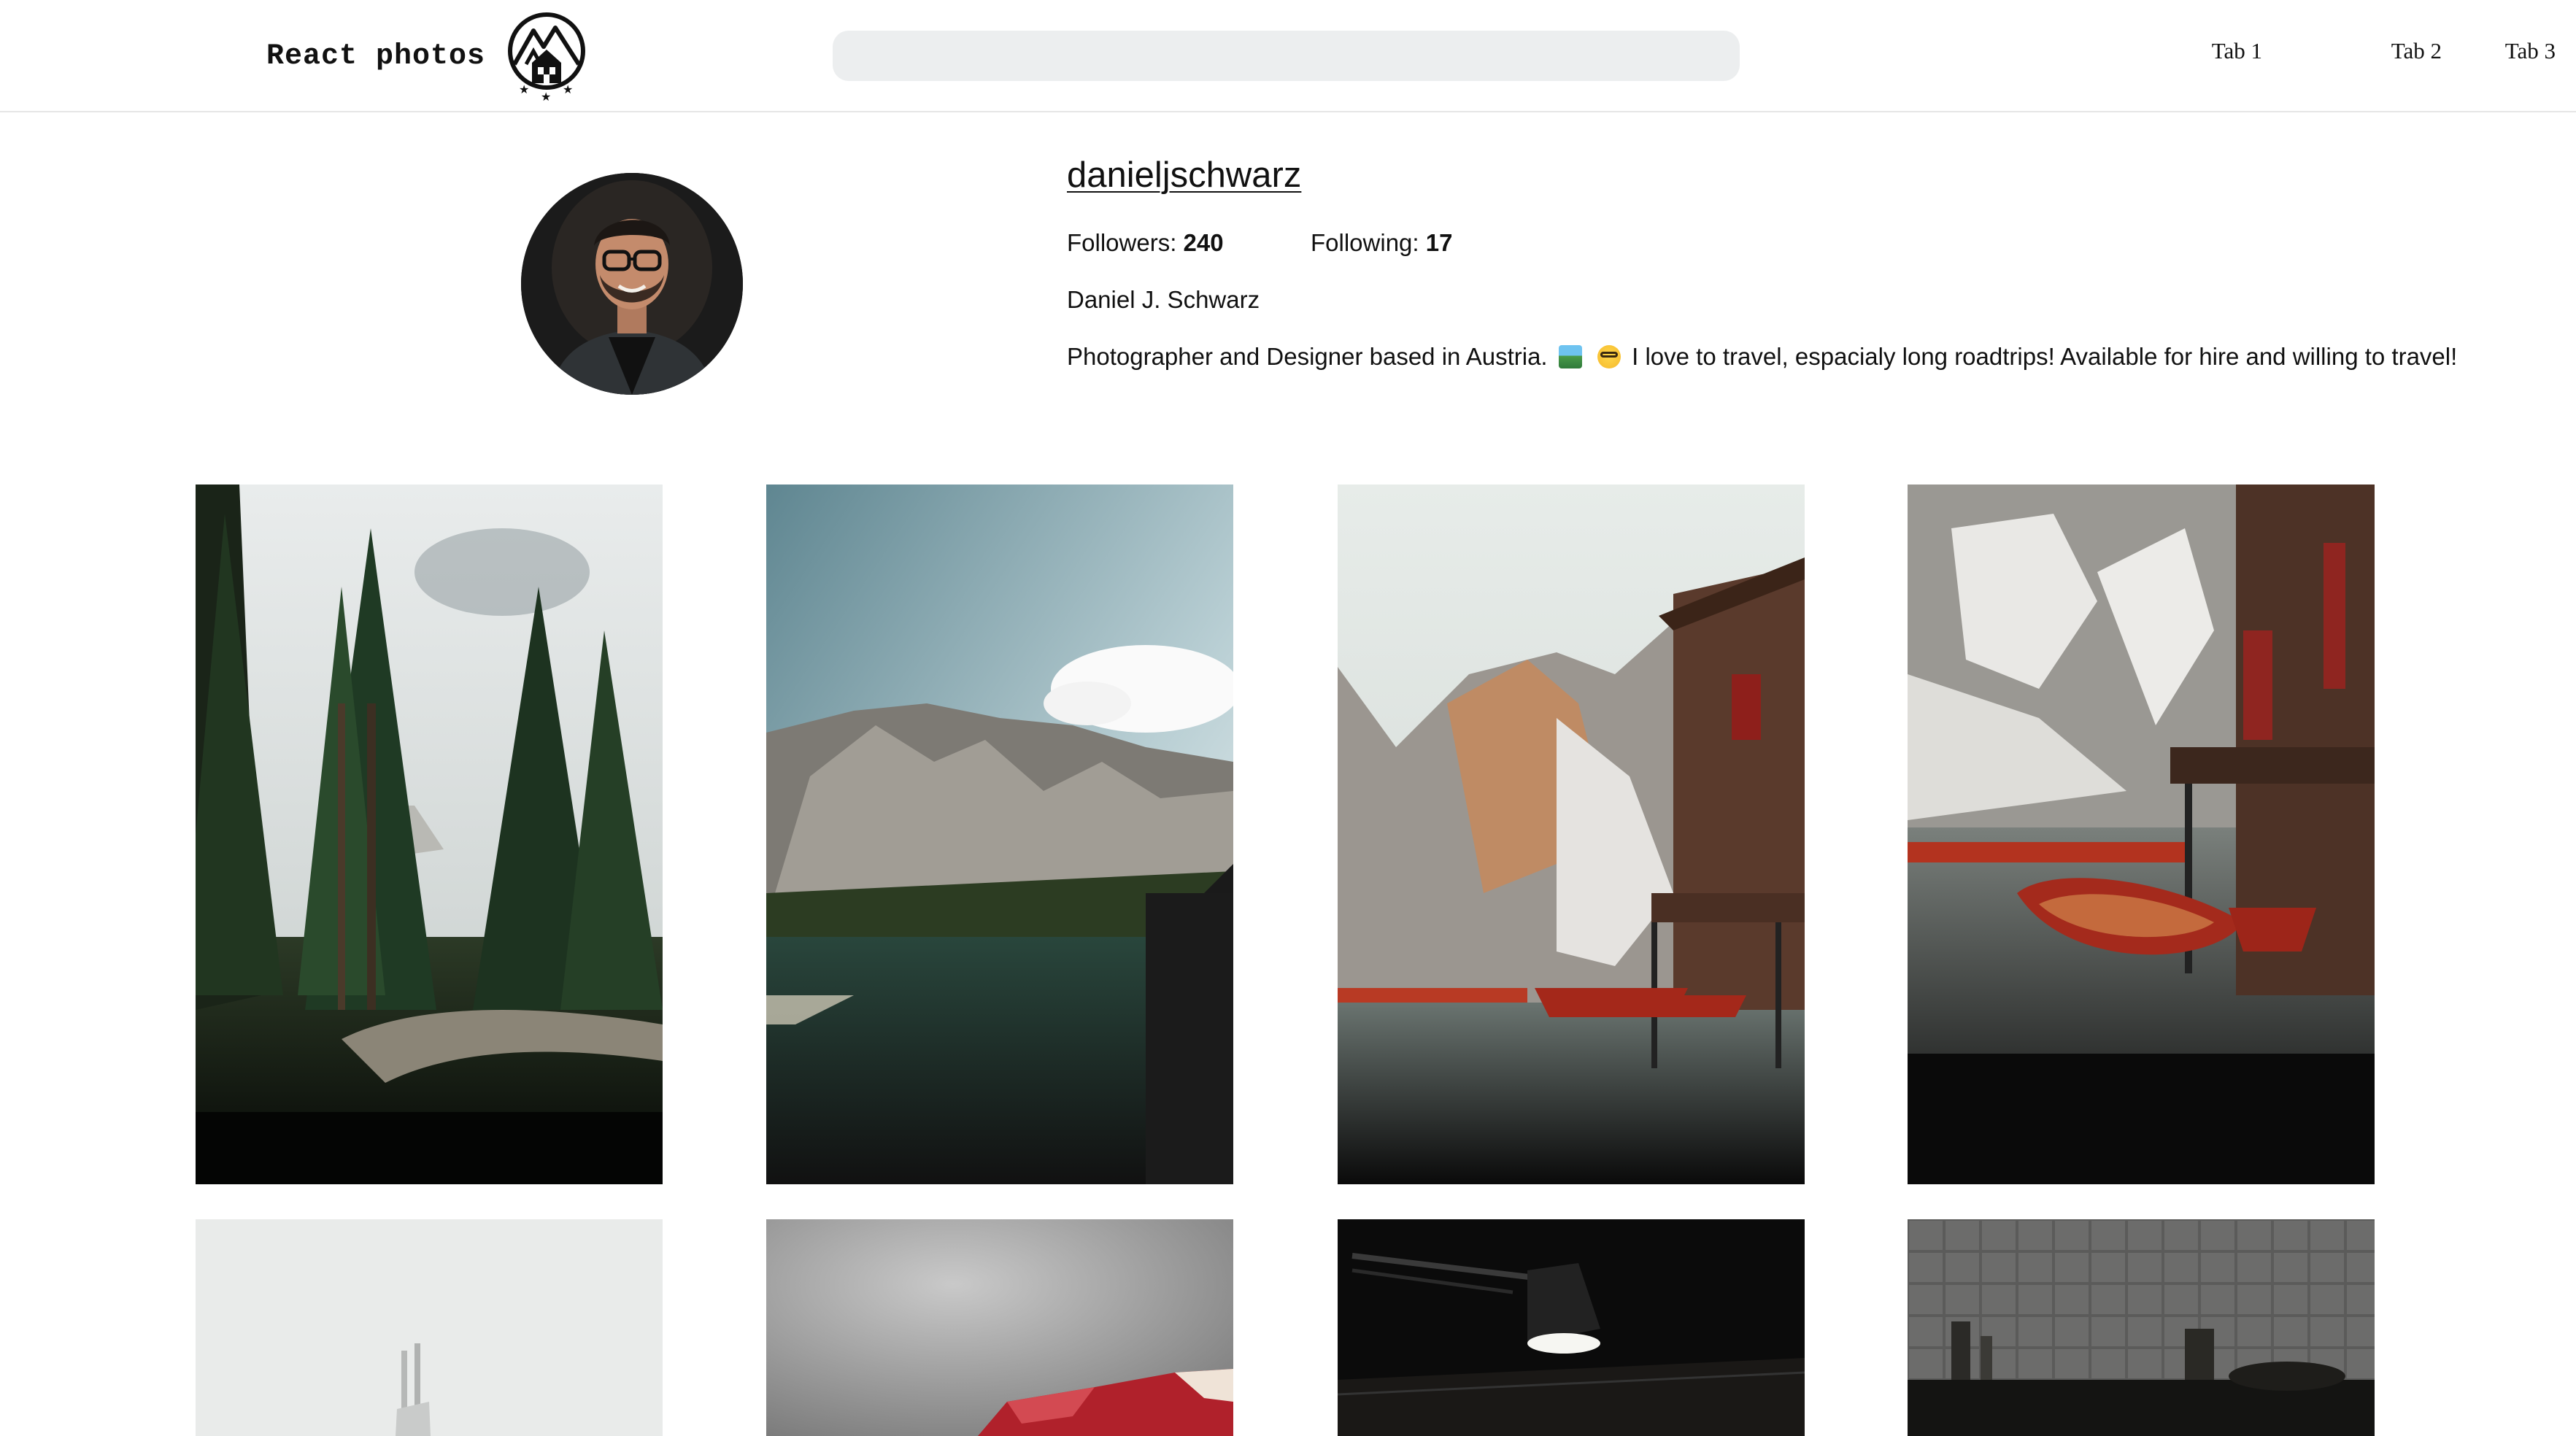 The width and height of the screenshot is (2576, 1436). I want to click on photo-forest-path, so click(429, 834).